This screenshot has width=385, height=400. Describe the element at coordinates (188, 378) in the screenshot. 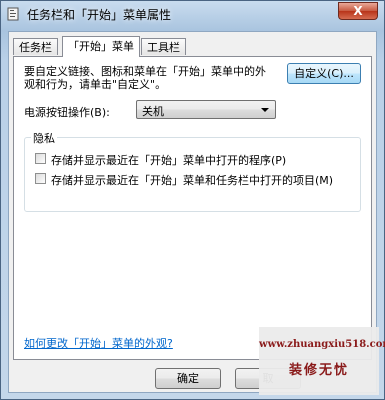

I see `ok-button: 确定` at that location.